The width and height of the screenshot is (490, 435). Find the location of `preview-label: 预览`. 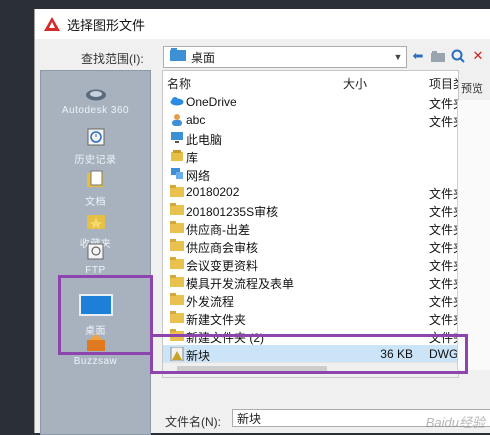

preview-label: 预览 is located at coordinates (472, 89).